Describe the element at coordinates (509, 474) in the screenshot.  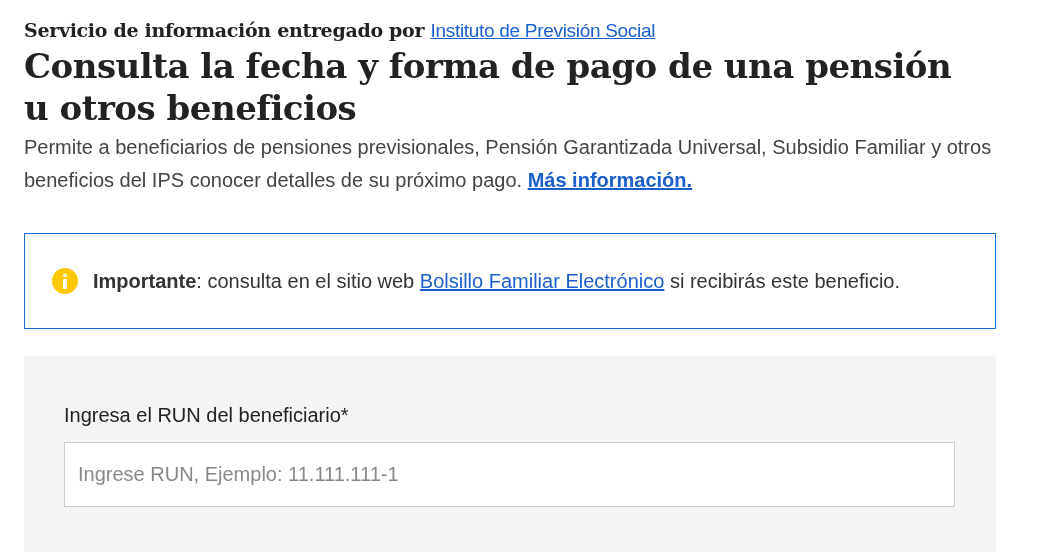
I see `run-input-field: Ingrese RUN, Ejemplo: 11.111.111-1` at that location.